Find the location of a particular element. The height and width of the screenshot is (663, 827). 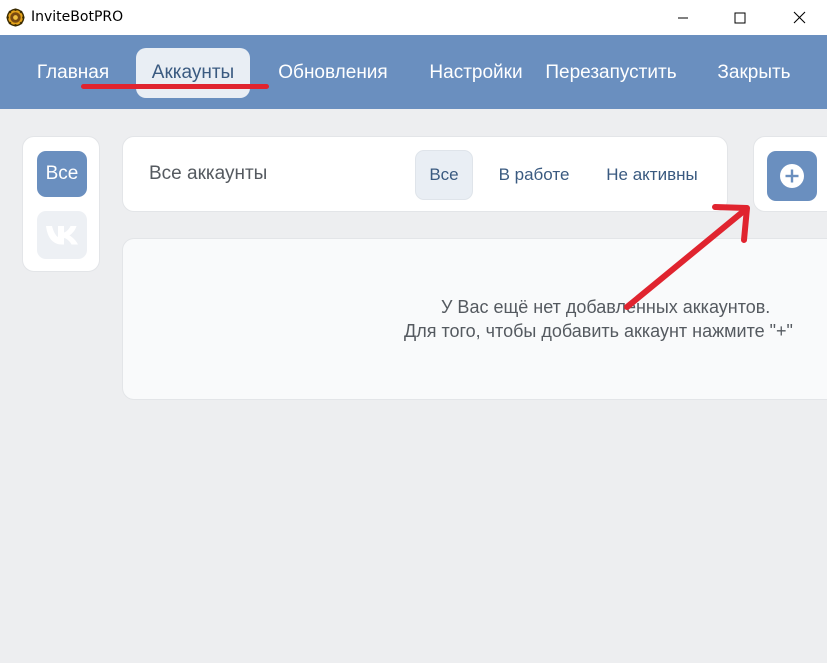

accounts-header: Все аккаунты Все В работе Не активны is located at coordinates (425, 174).